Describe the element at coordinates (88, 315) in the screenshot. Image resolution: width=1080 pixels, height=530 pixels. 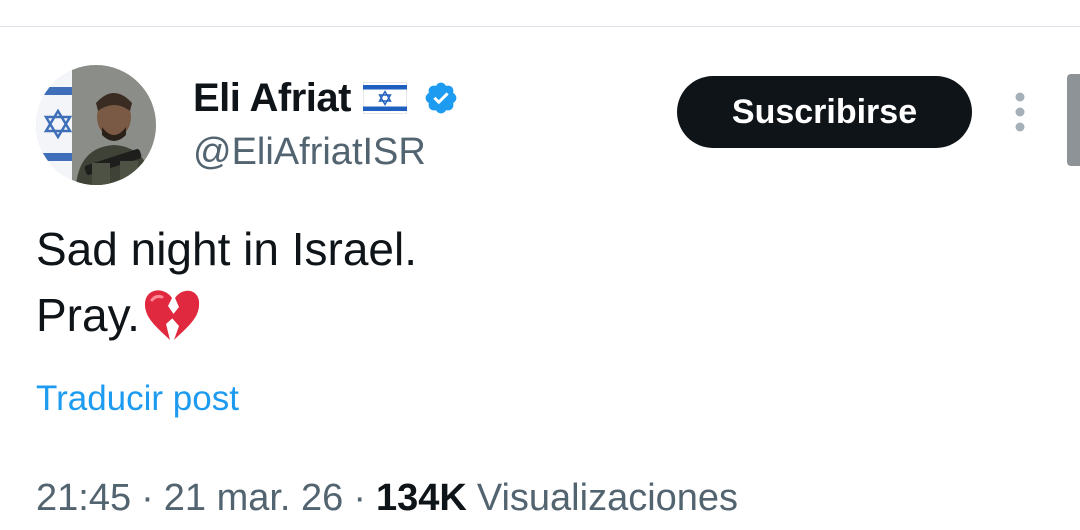
I see `post-line-2-text: Pray.` at that location.